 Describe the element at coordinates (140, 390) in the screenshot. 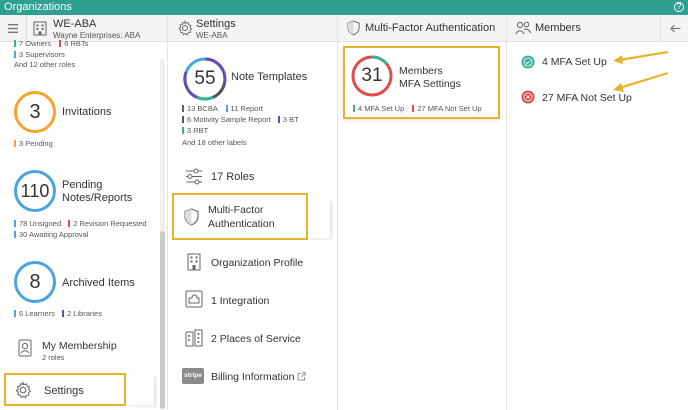

I see `settings-item-extension` at that location.